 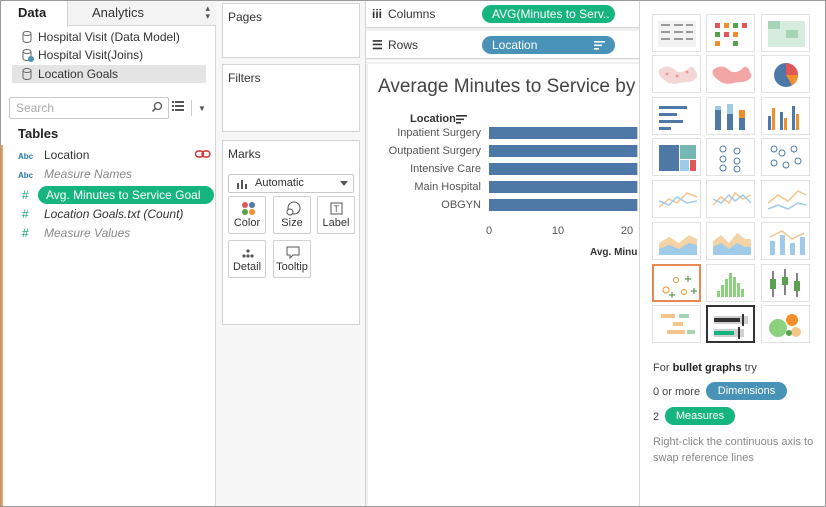 I want to click on detail-label: Detail, so click(x=247, y=267).